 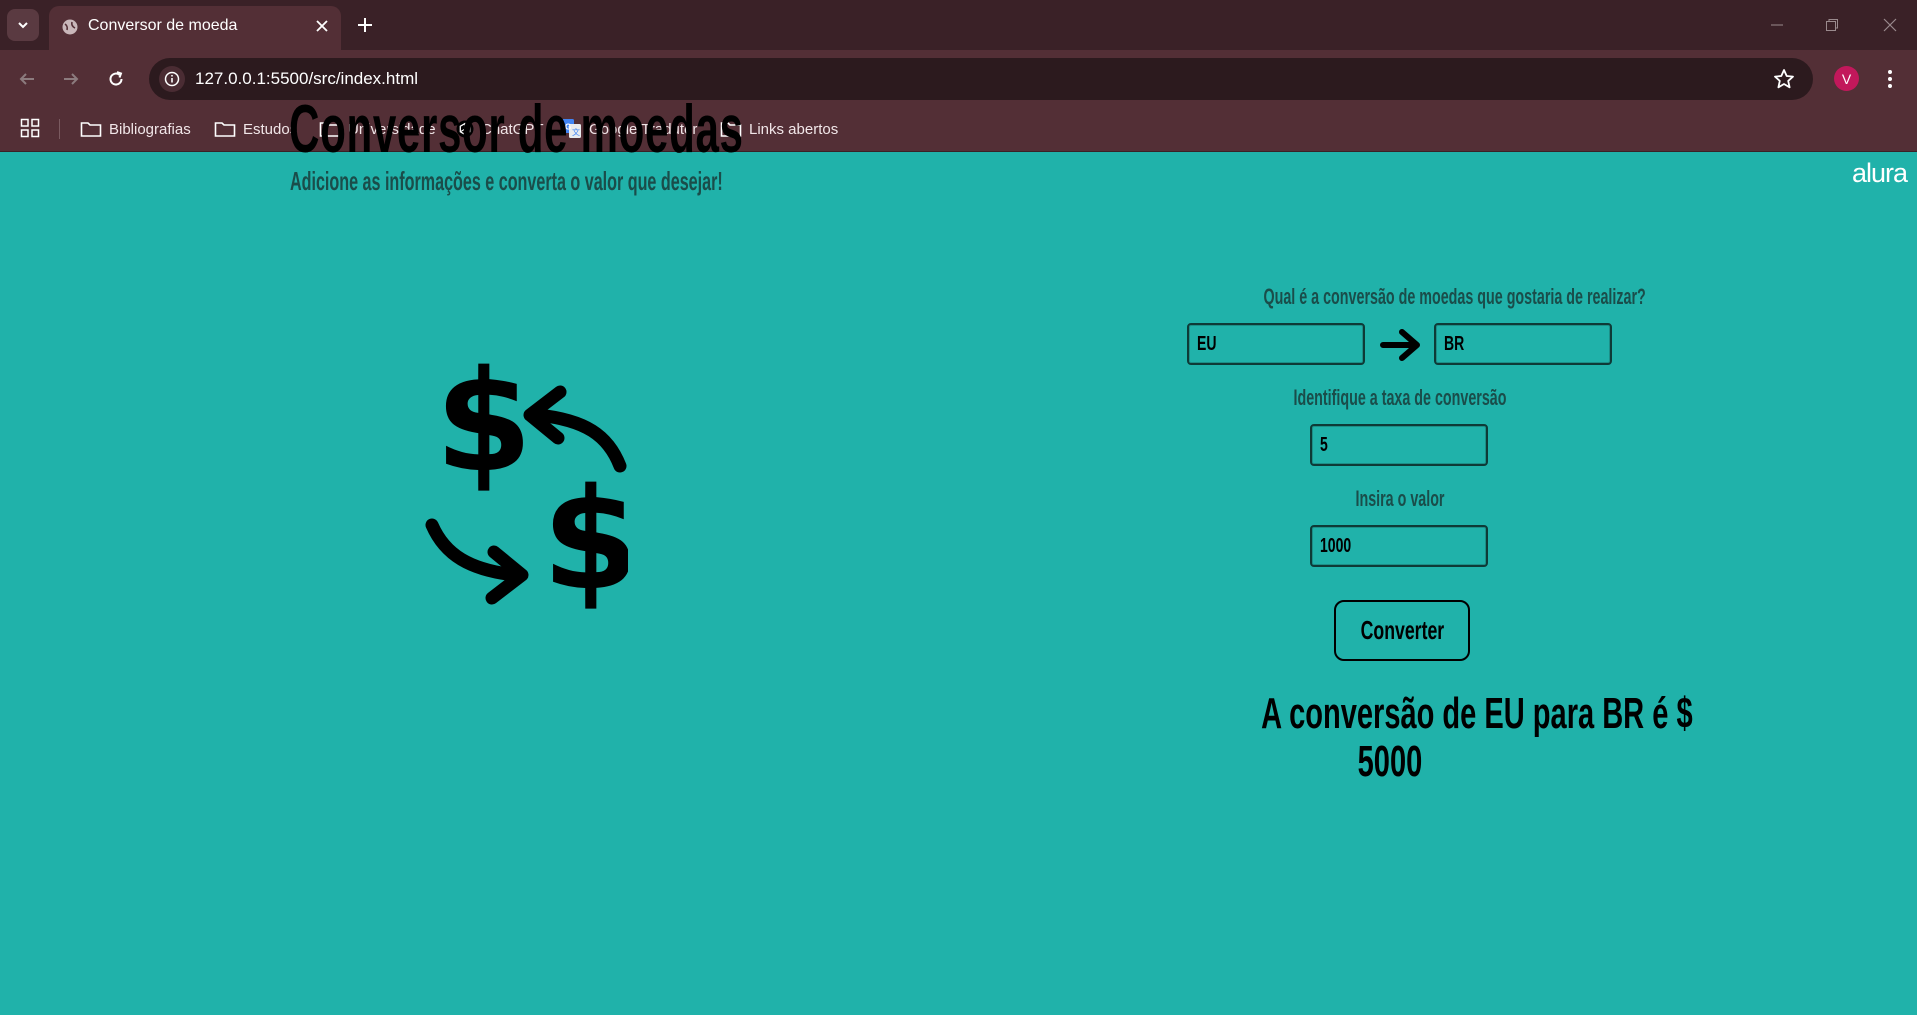 I want to click on to-currency-input: BR, so click(x=1523, y=344).